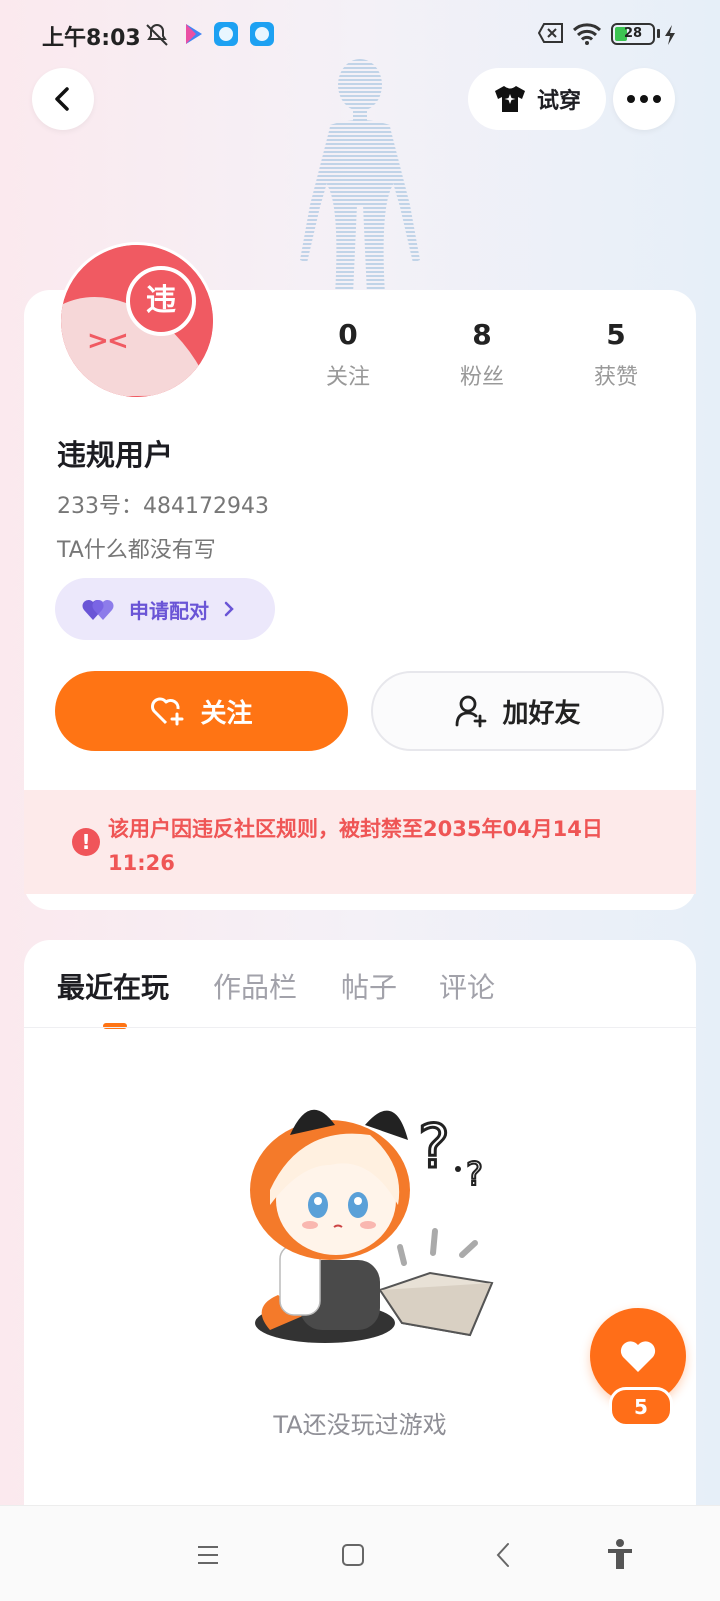 This screenshot has height=1601, width=720. What do you see at coordinates (482, 354) in the screenshot?
I see `stat-followers: 8 粉丝` at bounding box center [482, 354].